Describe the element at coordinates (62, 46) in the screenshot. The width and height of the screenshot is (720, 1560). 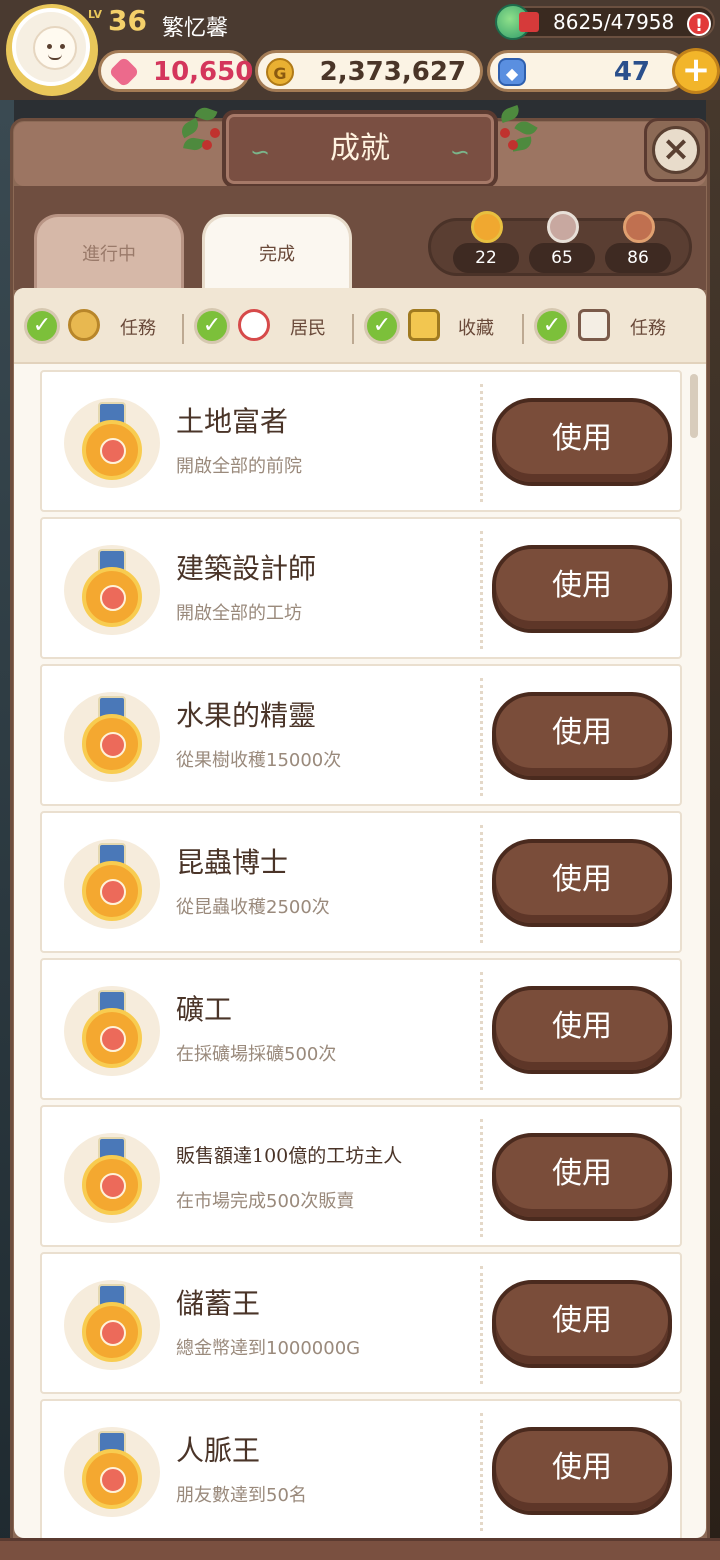
I see `avatar-eye-icon` at that location.